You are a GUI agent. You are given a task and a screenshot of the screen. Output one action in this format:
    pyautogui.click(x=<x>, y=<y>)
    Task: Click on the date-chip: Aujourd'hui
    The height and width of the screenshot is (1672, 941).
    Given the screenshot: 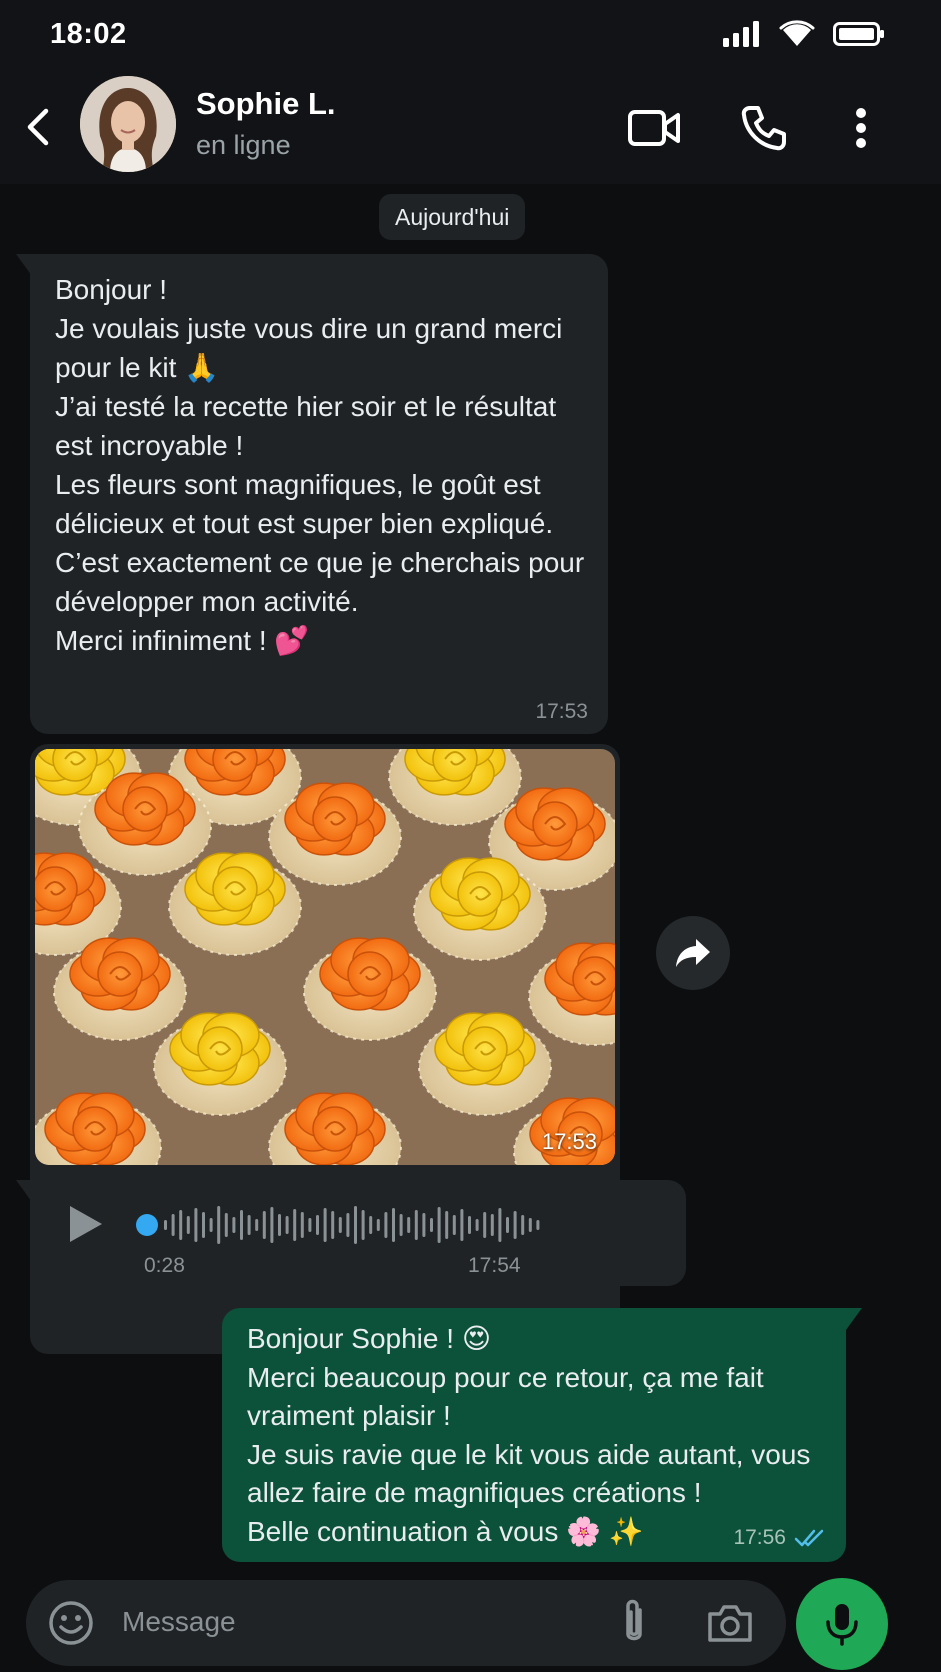 What is the action you would take?
    pyautogui.click(x=452, y=217)
    